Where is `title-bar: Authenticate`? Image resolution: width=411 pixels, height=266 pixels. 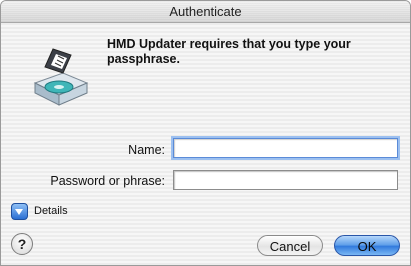
title-bar: Authenticate is located at coordinates (205, 12).